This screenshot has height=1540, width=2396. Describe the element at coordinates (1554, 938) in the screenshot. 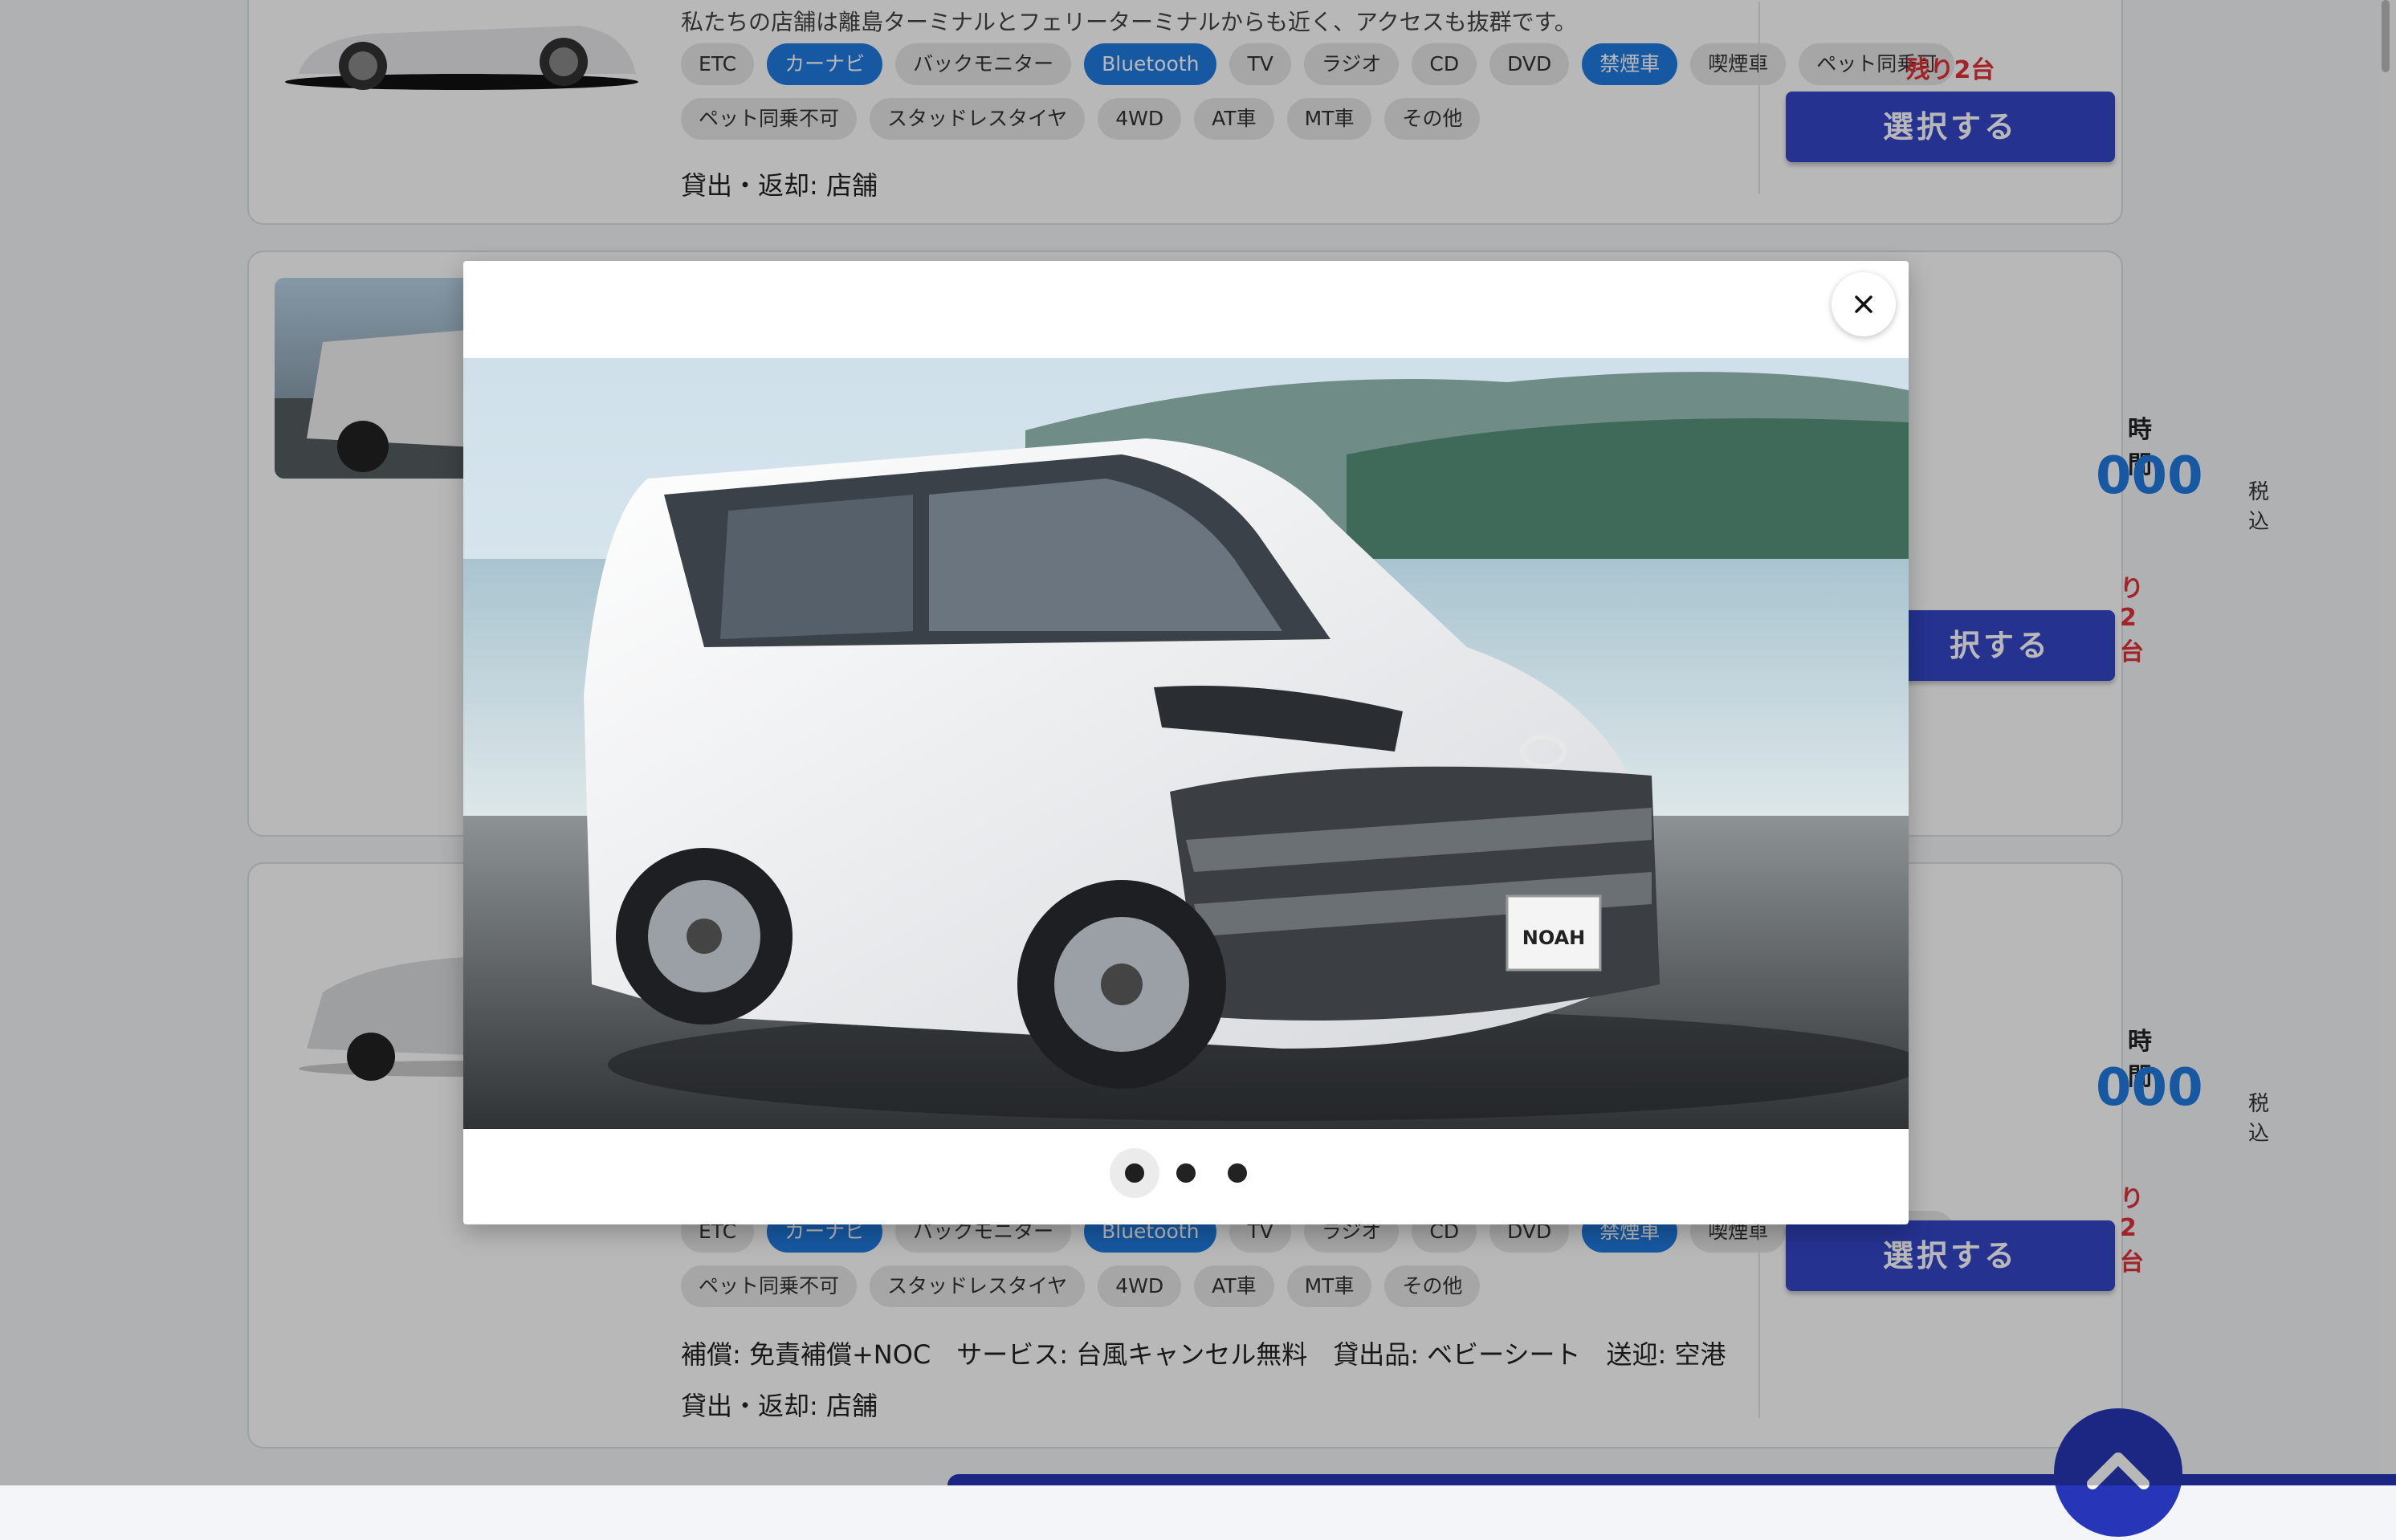

I see `license-plate-text: NOAH` at that location.